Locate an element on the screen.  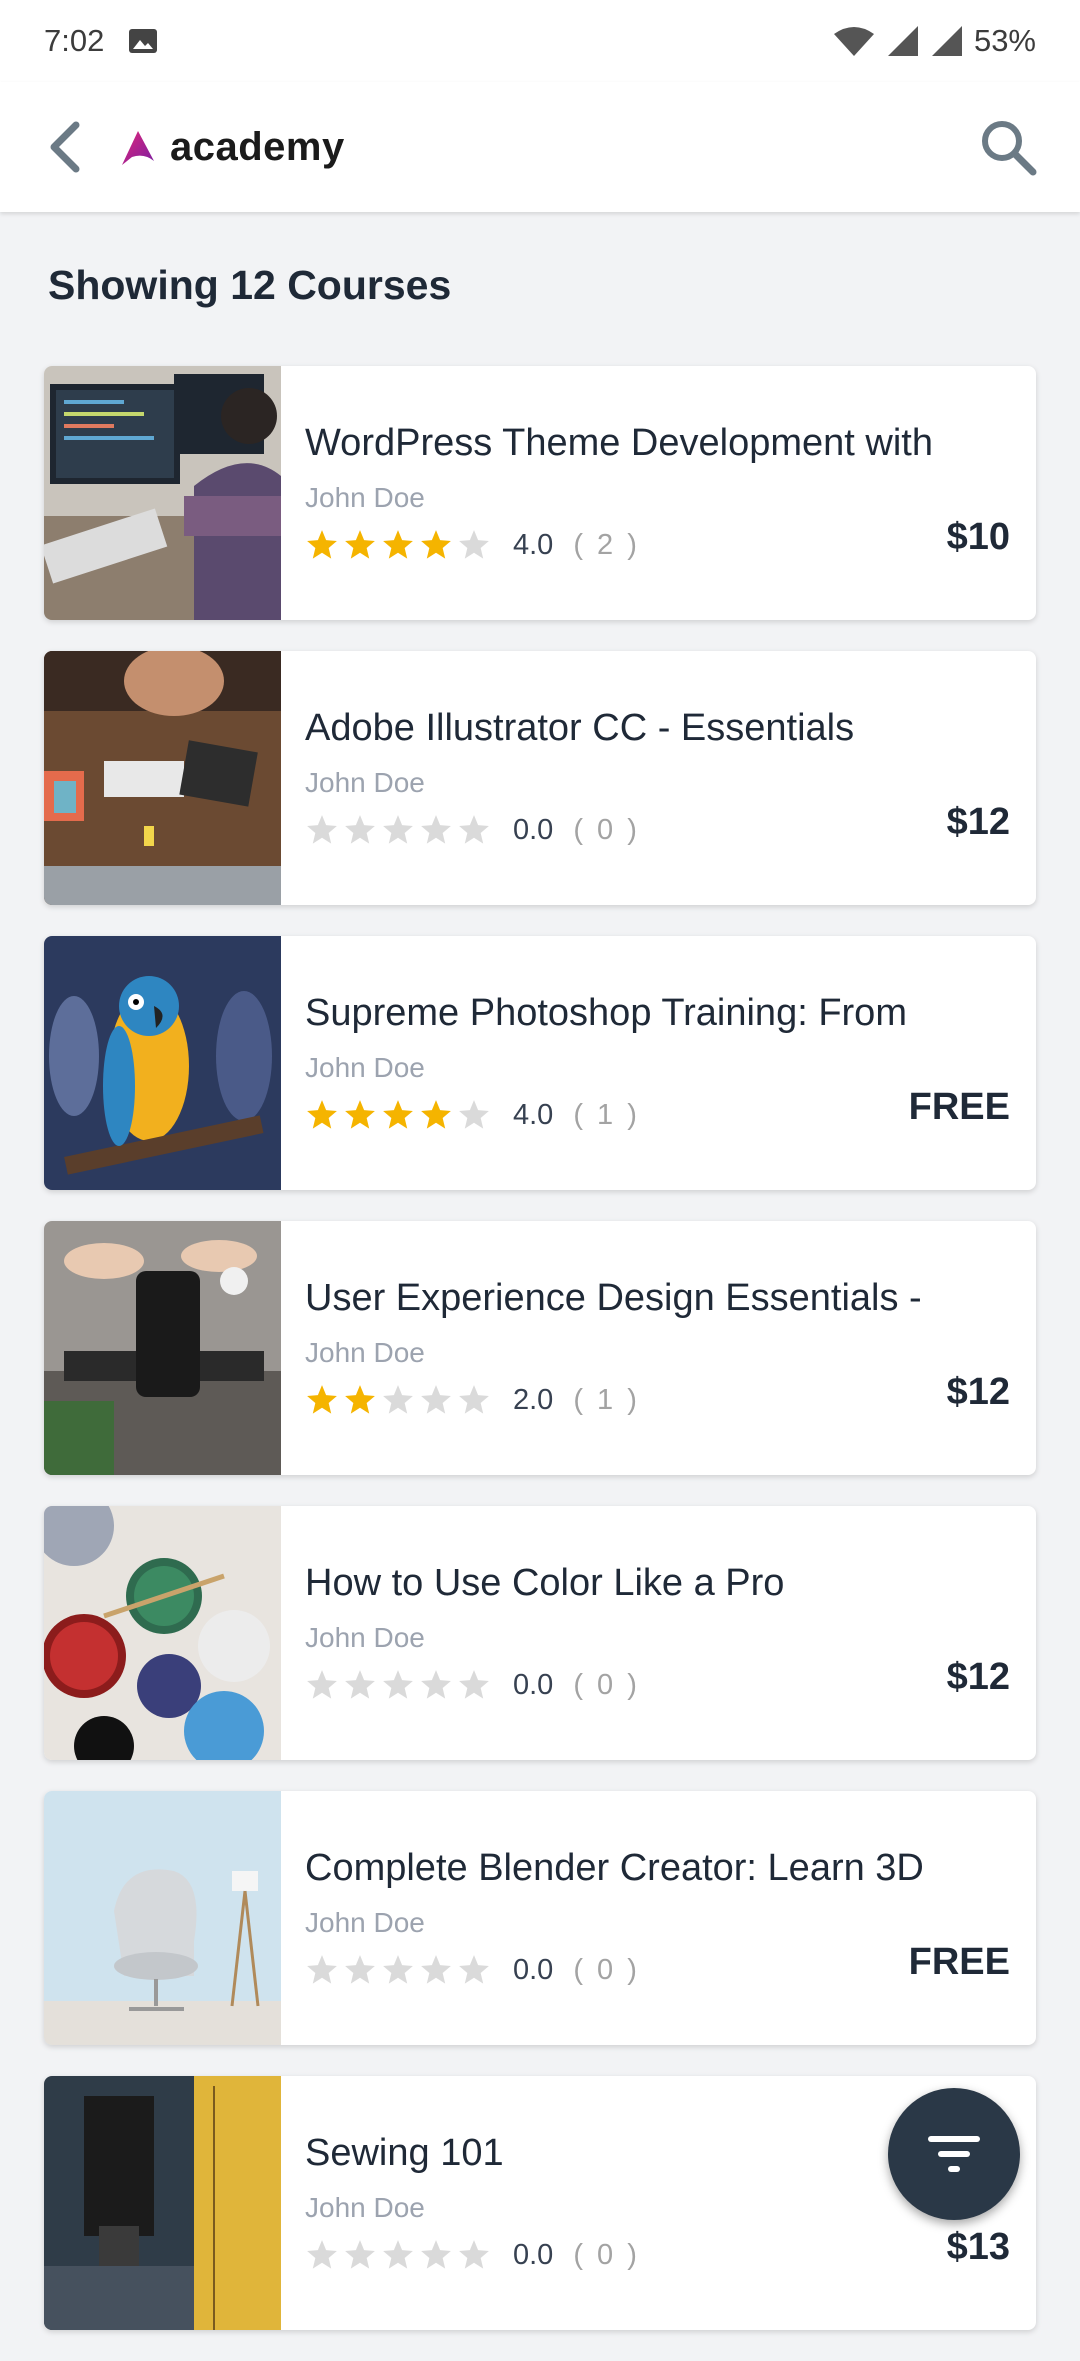
back-button is located at coordinates (66, 147).